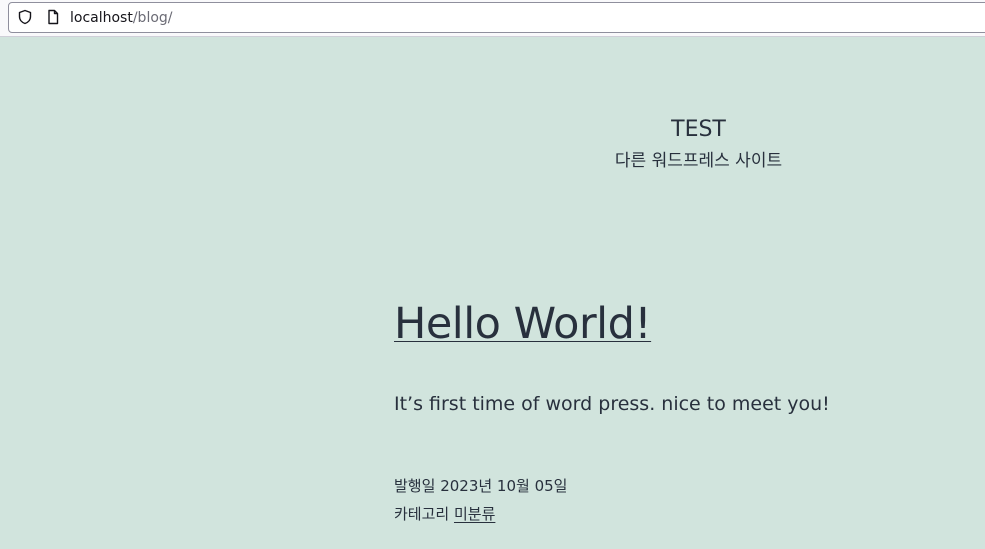 This screenshot has height=549, width=985. I want to click on address-bar: localhost/blog/, so click(496, 17).